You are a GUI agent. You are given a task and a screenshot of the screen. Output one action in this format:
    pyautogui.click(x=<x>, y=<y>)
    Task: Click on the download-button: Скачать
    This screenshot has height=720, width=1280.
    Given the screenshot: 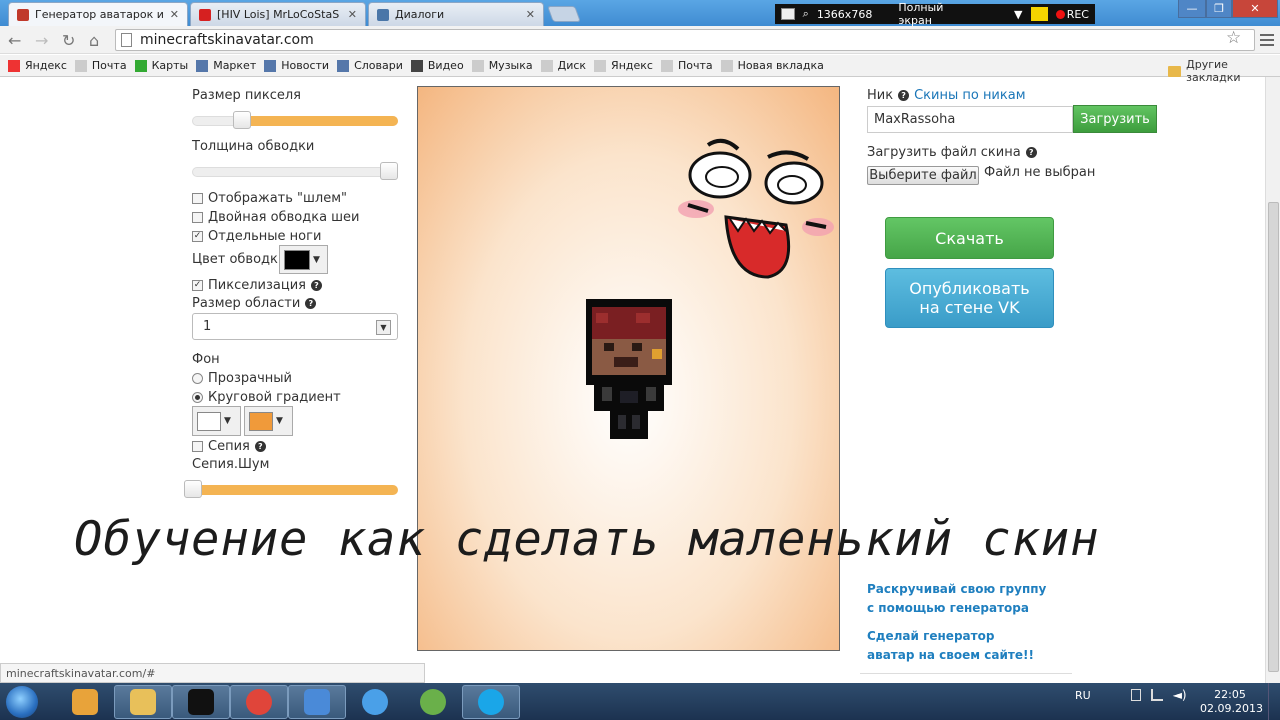 What is the action you would take?
    pyautogui.click(x=969, y=238)
    